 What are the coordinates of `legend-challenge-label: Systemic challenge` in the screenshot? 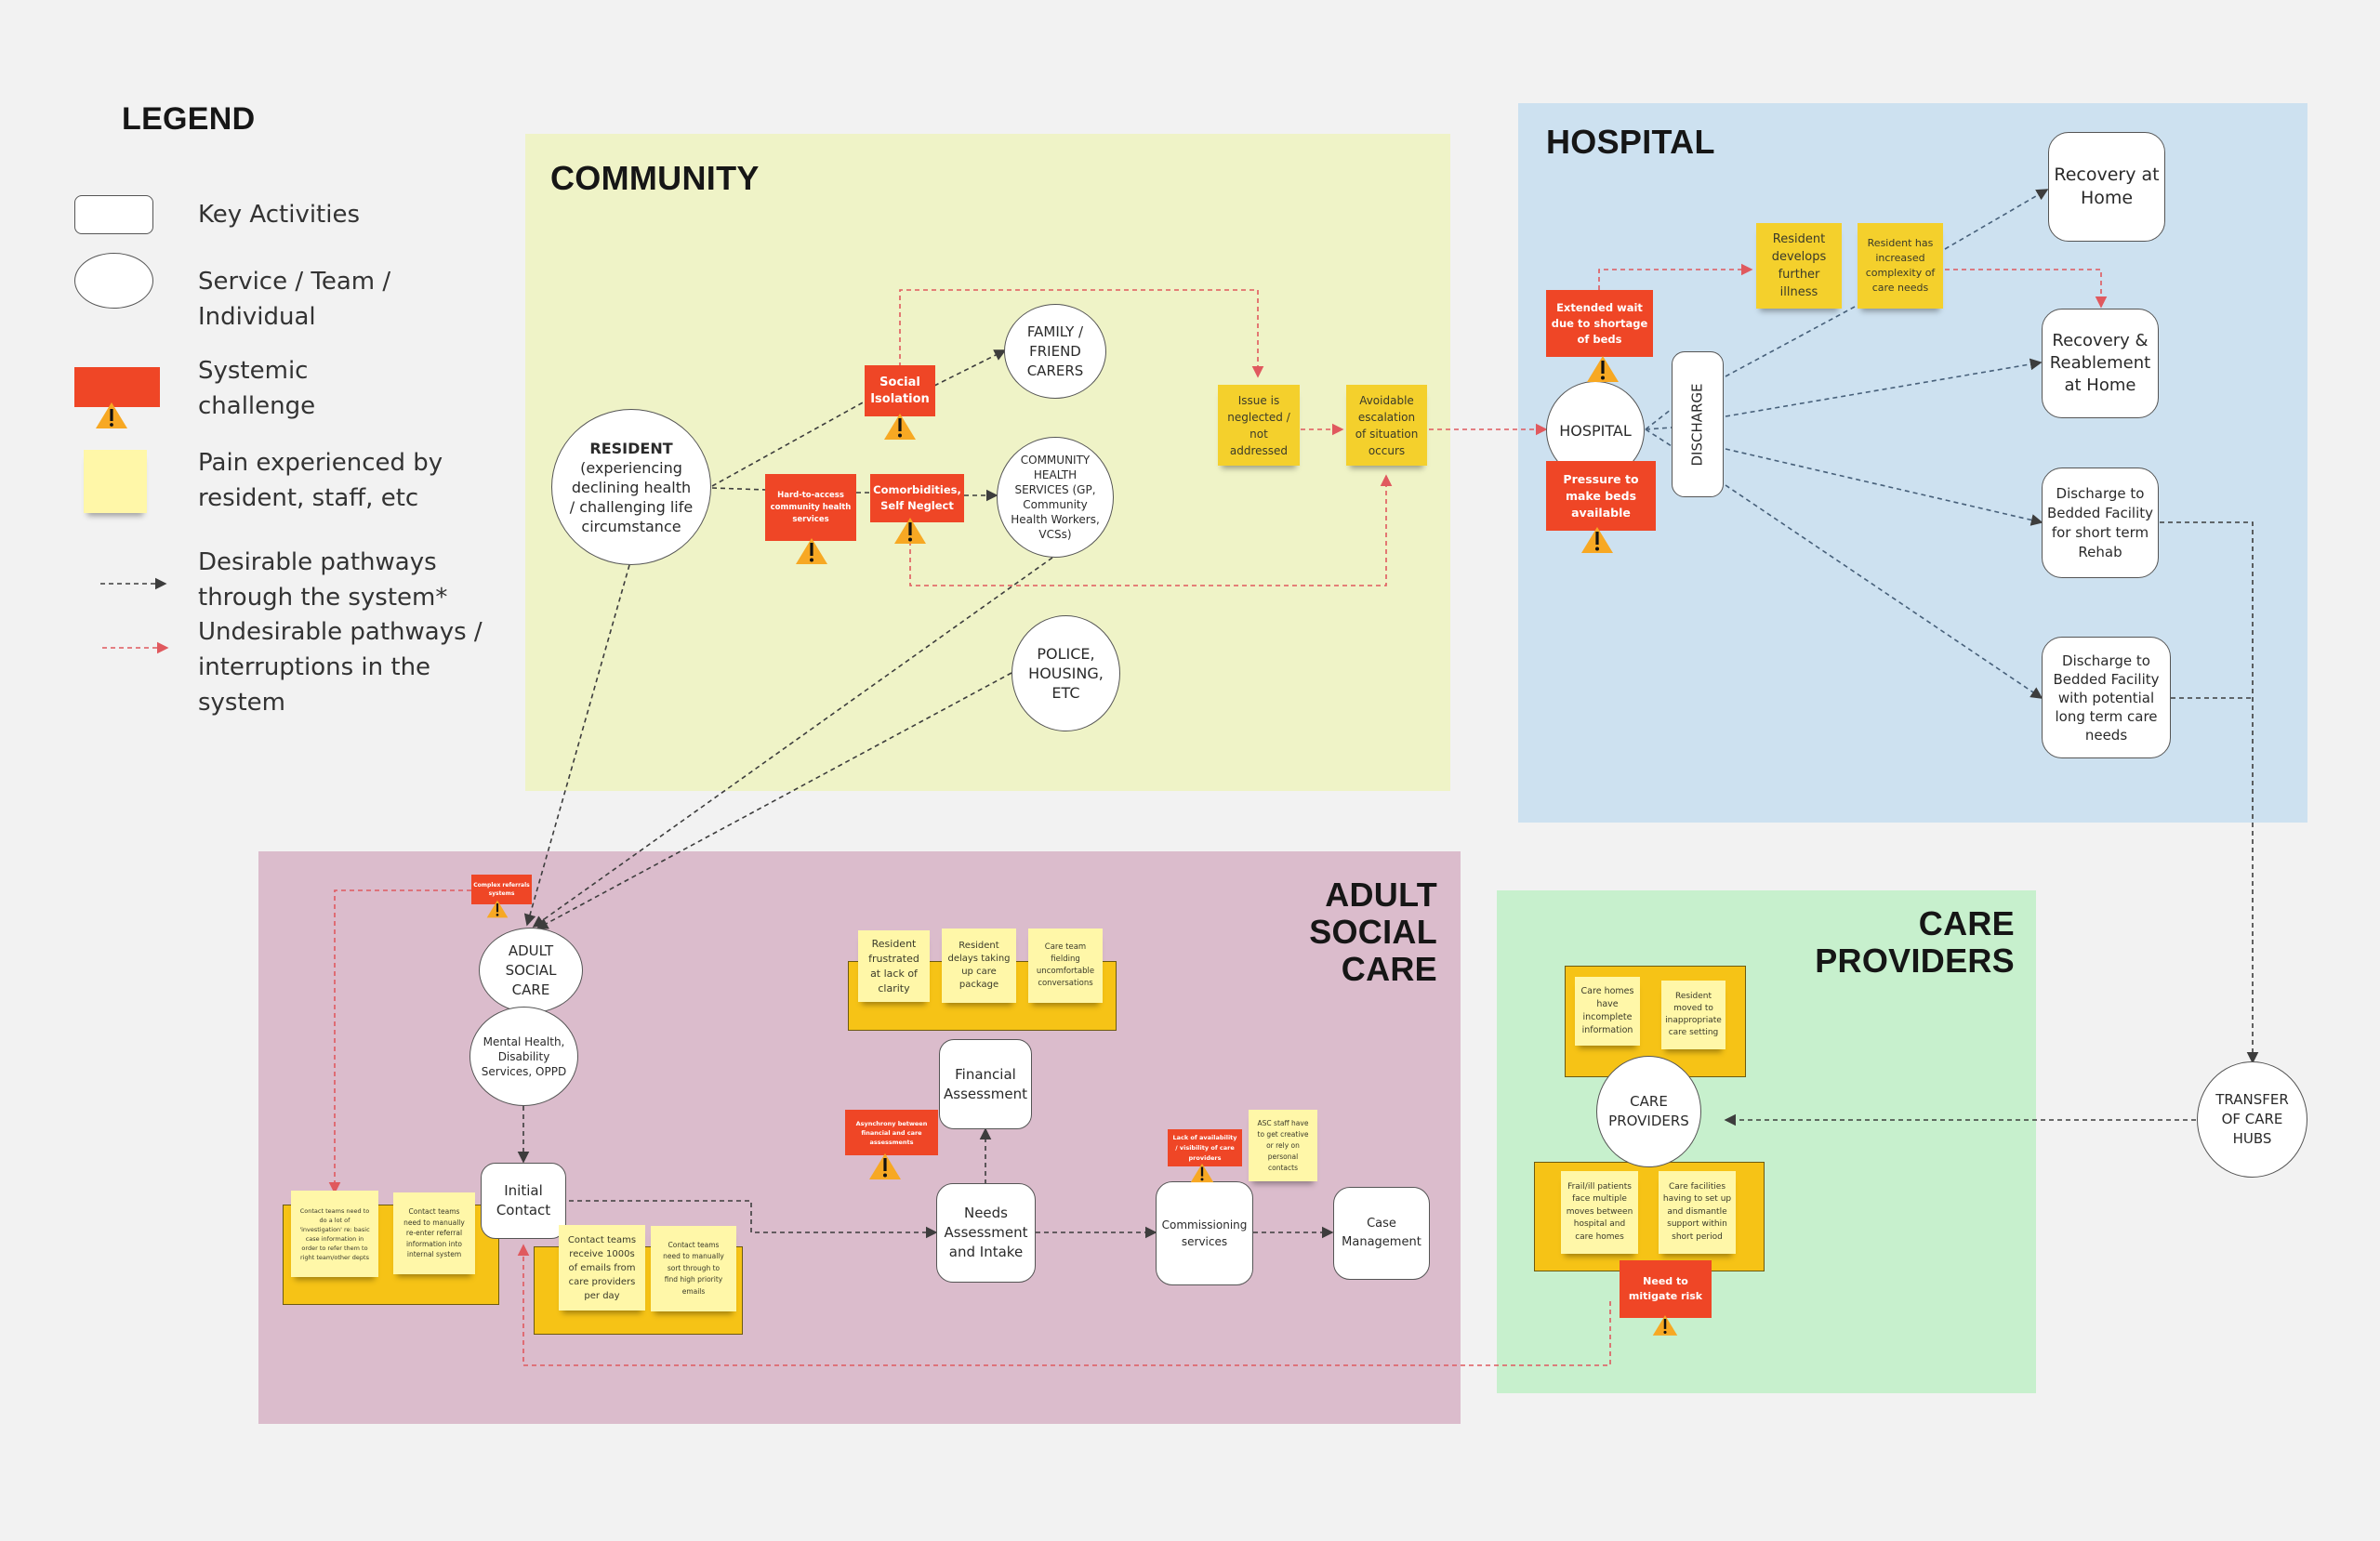 It's located at (257, 388).